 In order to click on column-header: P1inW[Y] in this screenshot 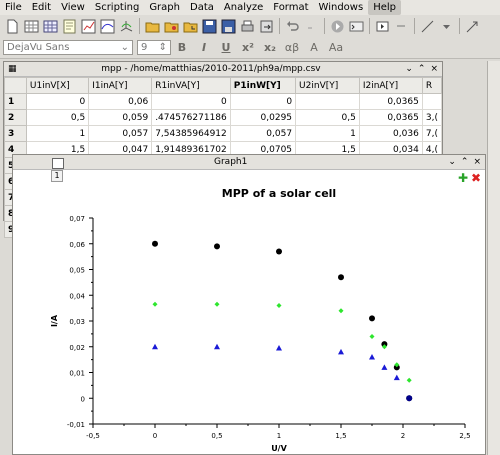, I will do `click(263, 85)`.